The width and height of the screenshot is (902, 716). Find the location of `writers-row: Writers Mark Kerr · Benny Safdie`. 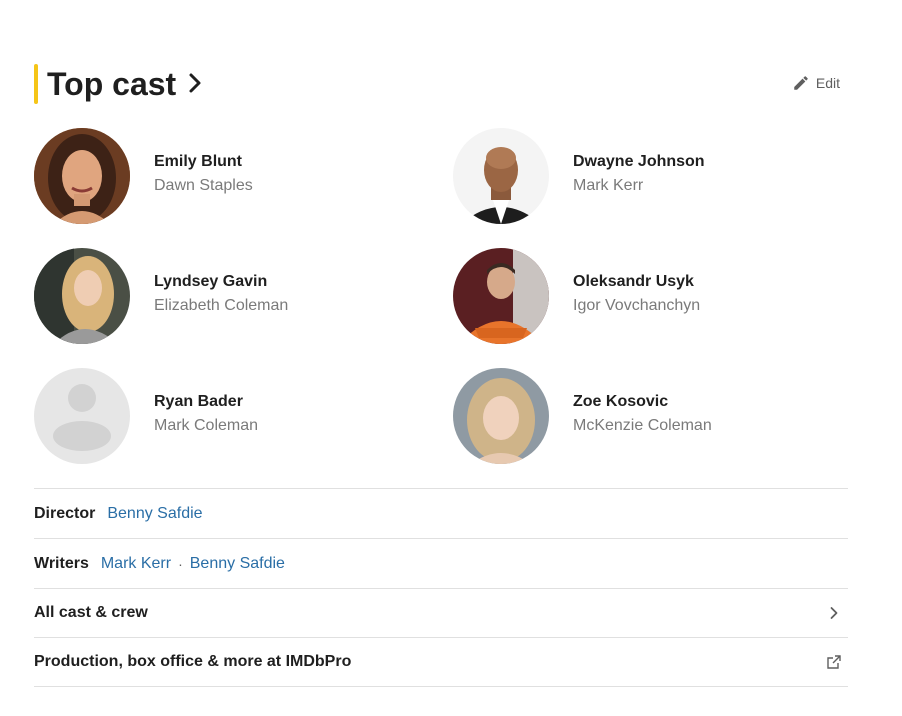

writers-row: Writers Mark Kerr · Benny Safdie is located at coordinates (441, 563).